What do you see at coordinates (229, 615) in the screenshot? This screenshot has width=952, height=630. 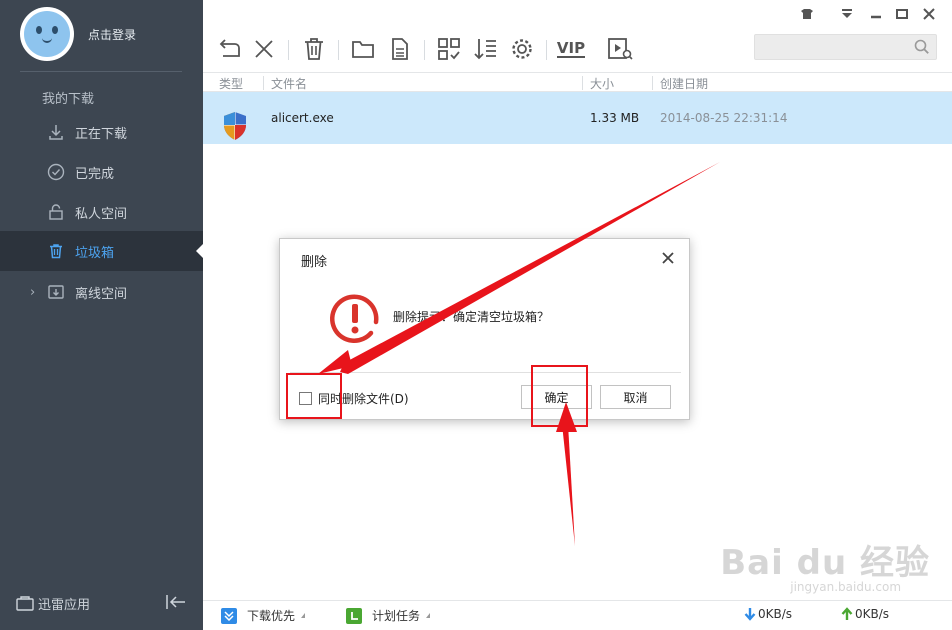 I see `priority-icon` at bounding box center [229, 615].